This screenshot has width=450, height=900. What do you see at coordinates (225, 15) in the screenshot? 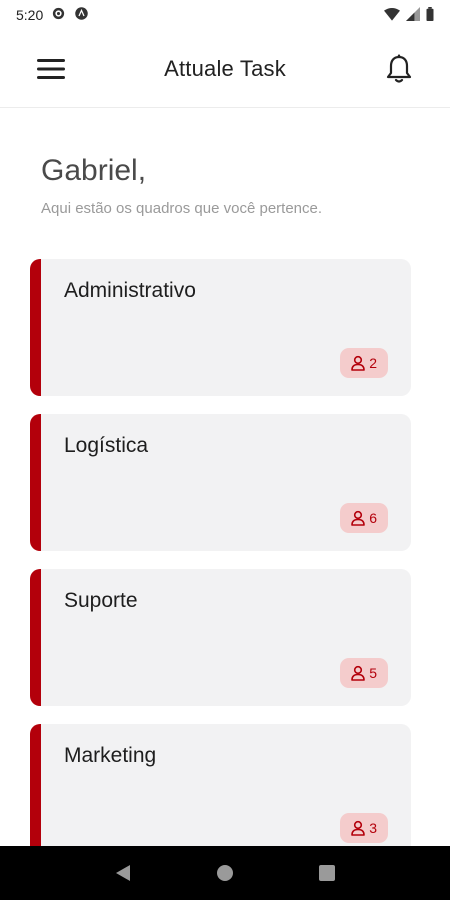
I see `status-bar: 5:20` at bounding box center [225, 15].